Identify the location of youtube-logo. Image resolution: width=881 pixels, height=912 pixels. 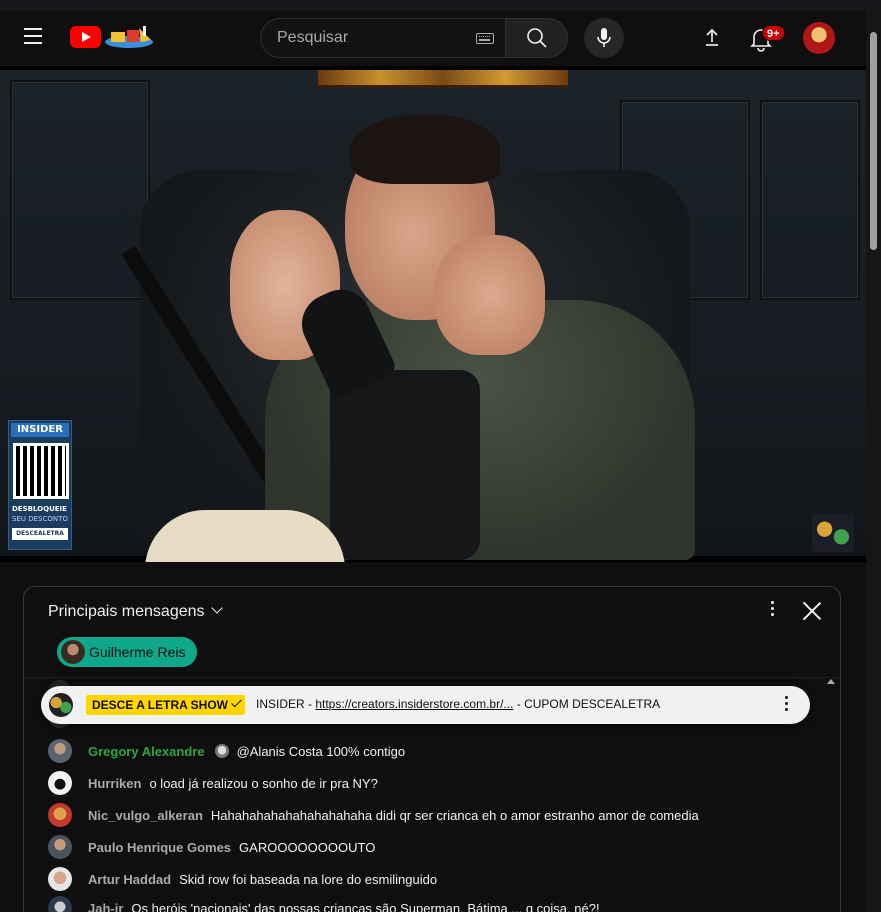
(85, 37).